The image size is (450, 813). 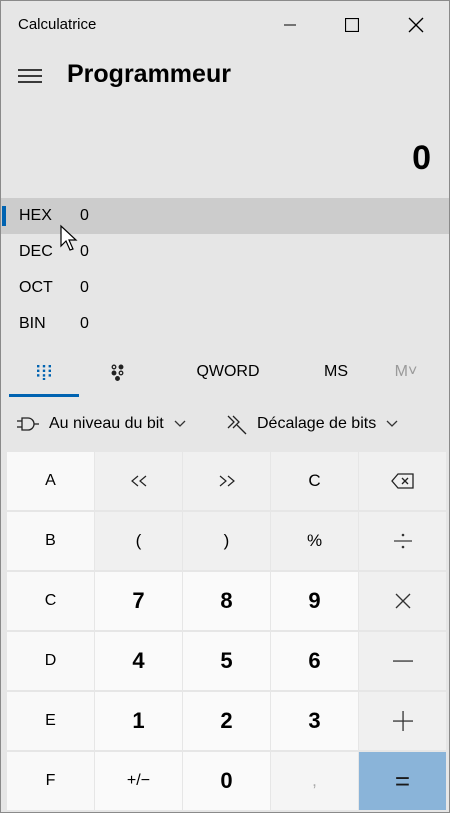 What do you see at coordinates (32, 323) in the screenshot?
I see `radix-label: BIN` at bounding box center [32, 323].